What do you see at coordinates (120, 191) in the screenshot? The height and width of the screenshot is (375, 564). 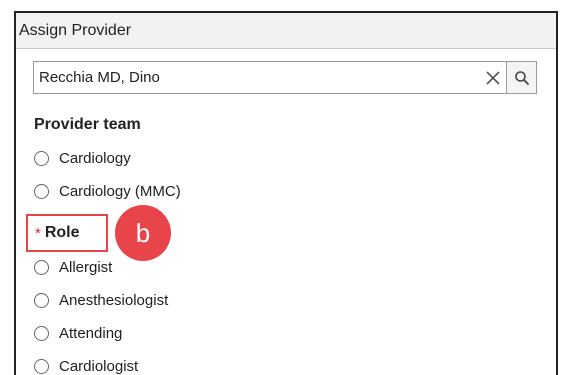 I see `radio-label: Cardiology (MMC)` at bounding box center [120, 191].